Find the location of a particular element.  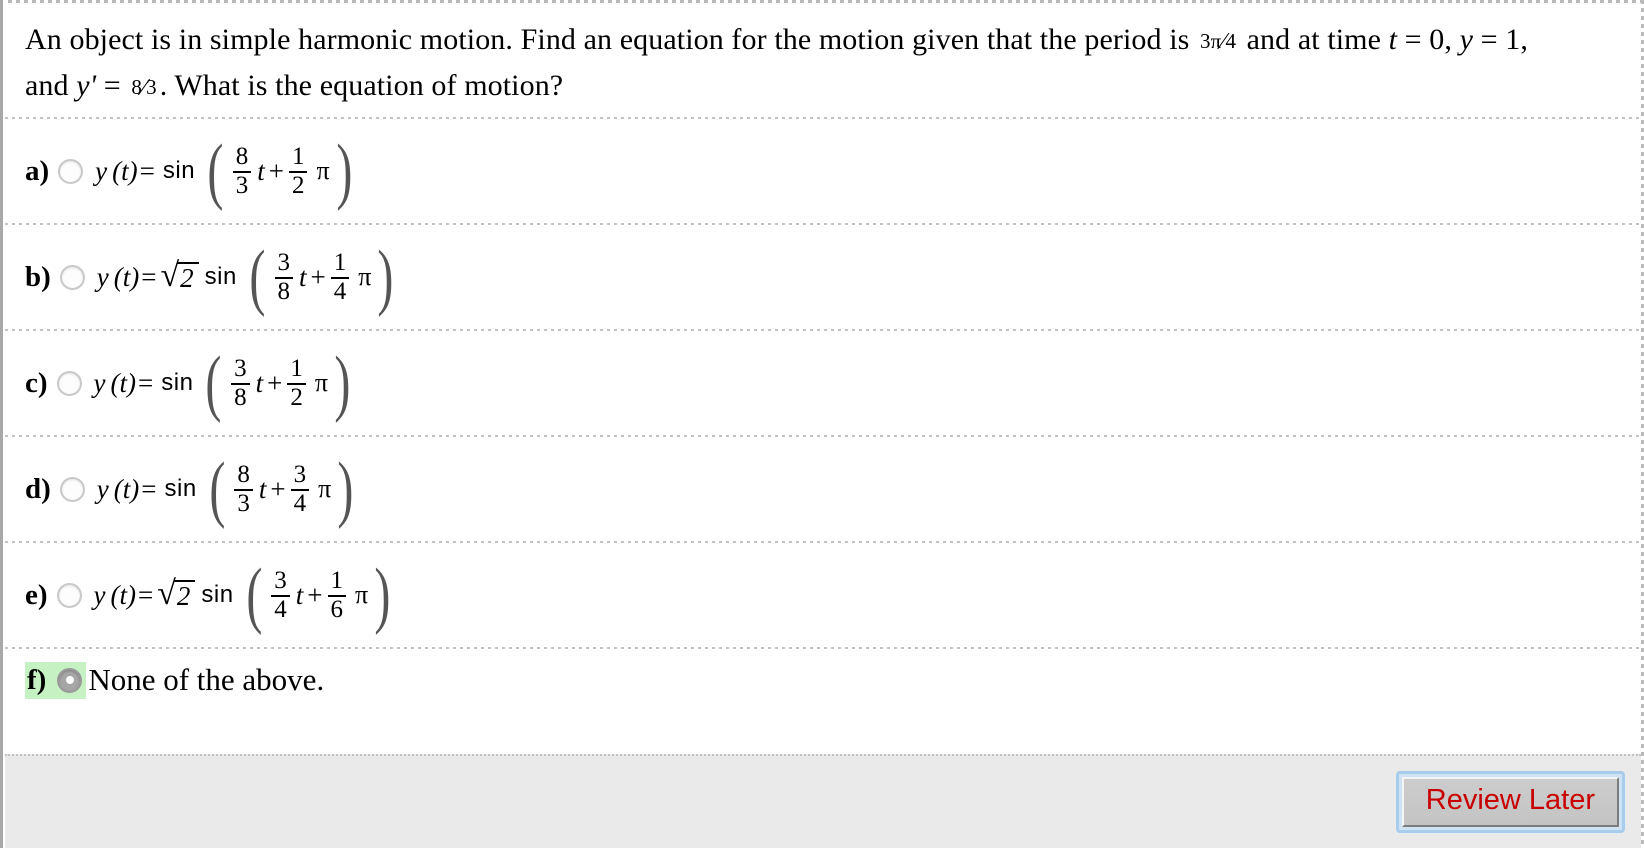

y-value: = 1, is located at coordinates (1500, 39).